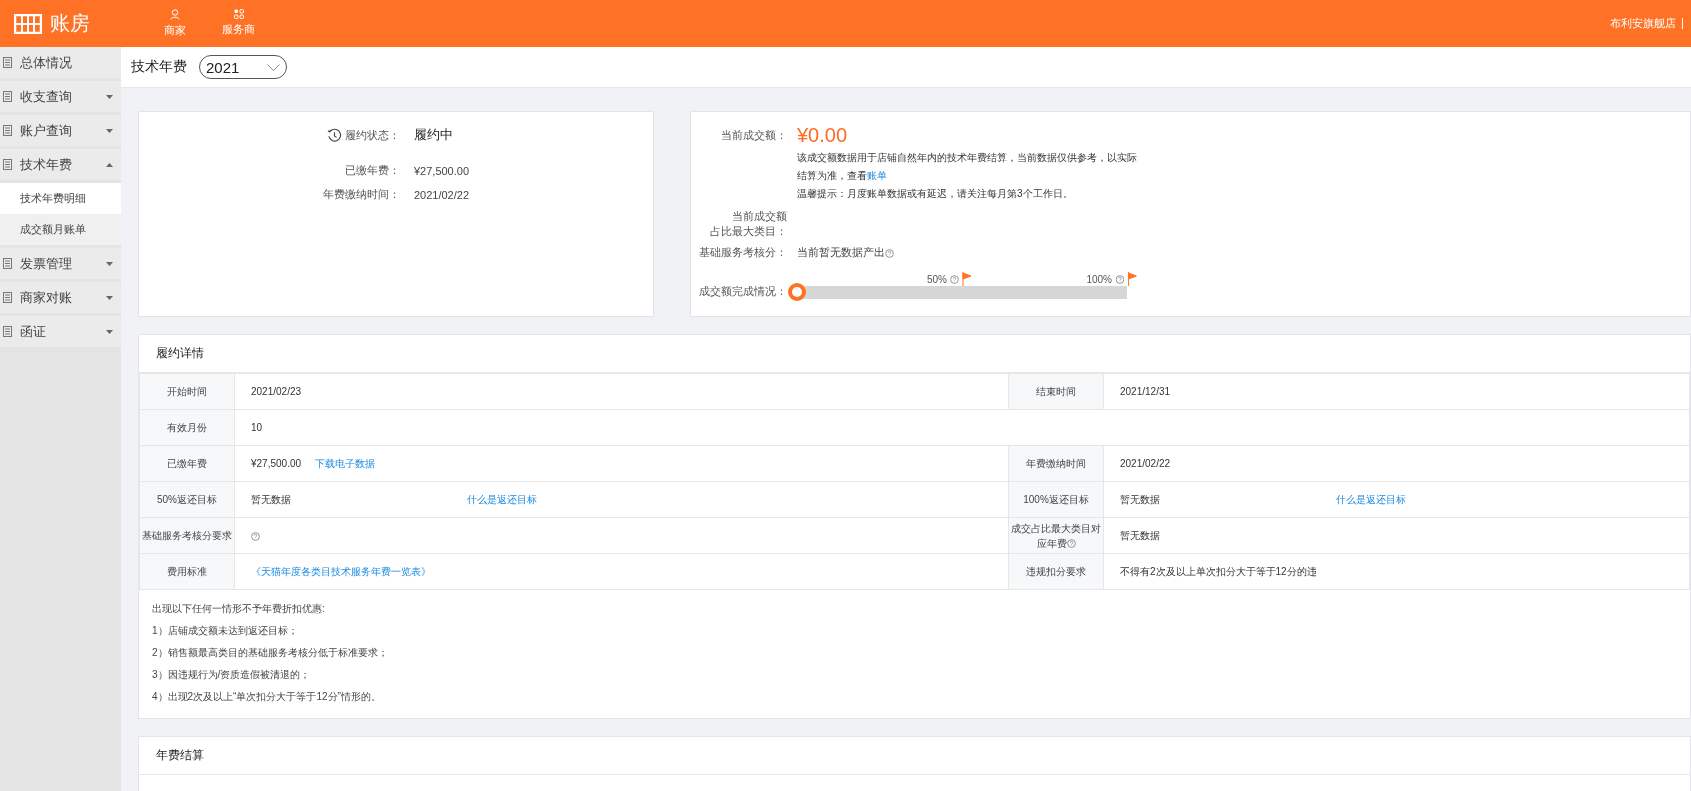 The width and height of the screenshot is (1691, 791). I want to click on table-cell: 2021/12/31, so click(1396, 391).